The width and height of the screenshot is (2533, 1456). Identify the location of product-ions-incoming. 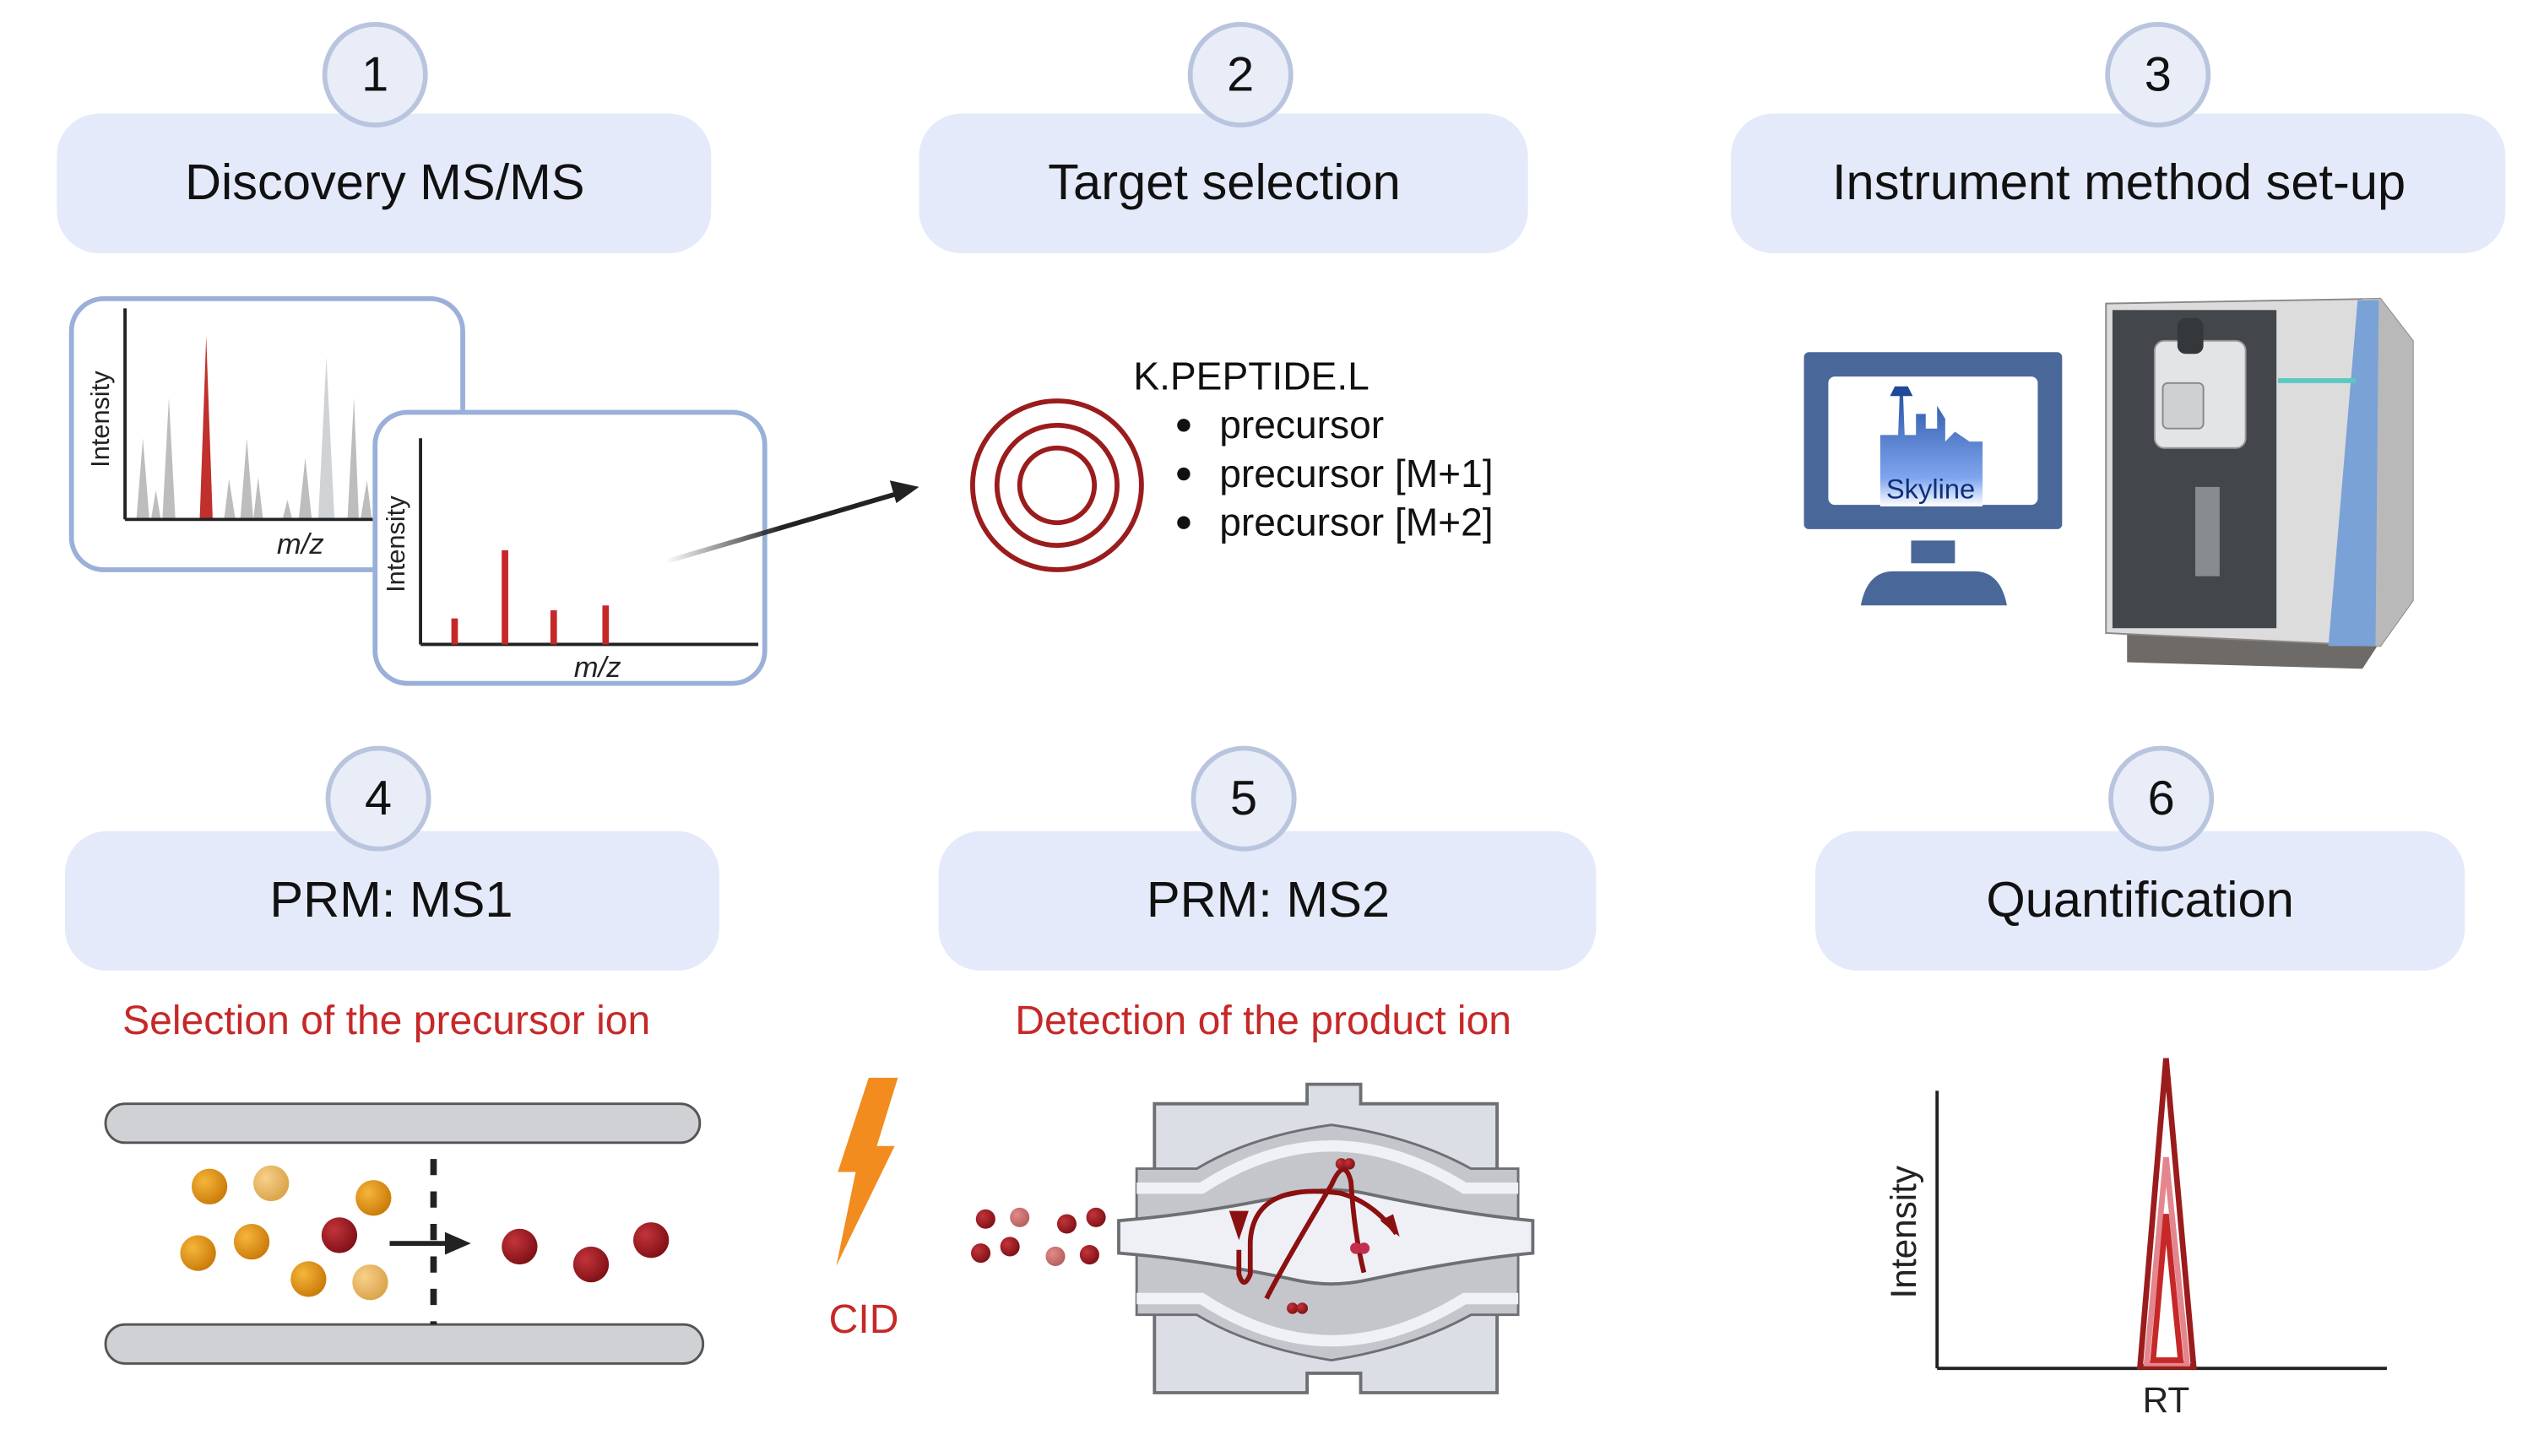
(1038, 1236).